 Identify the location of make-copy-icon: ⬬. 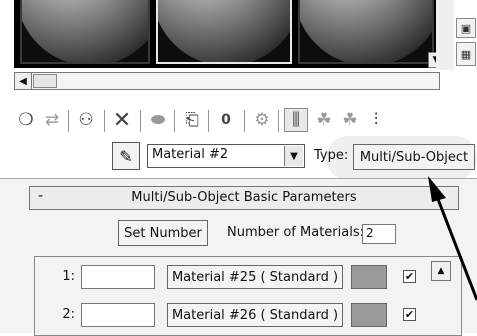
(158, 120).